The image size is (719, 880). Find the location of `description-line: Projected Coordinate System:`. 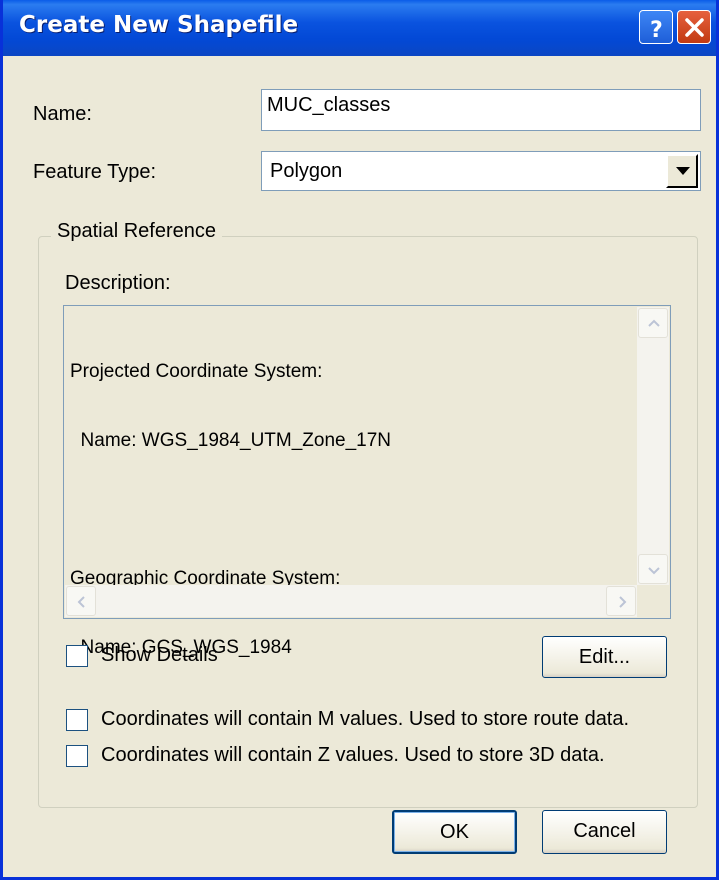

description-line: Projected Coordinate System: is located at coordinates (196, 371).